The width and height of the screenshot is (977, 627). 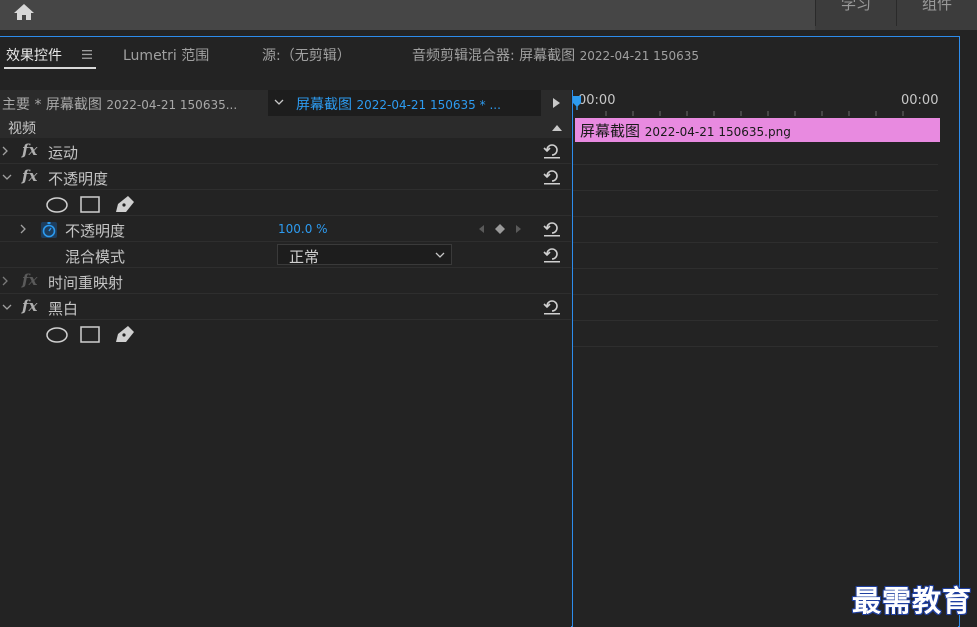 What do you see at coordinates (610, 131) in the screenshot?
I see `timeline-clip-name: 屏幕截图` at bounding box center [610, 131].